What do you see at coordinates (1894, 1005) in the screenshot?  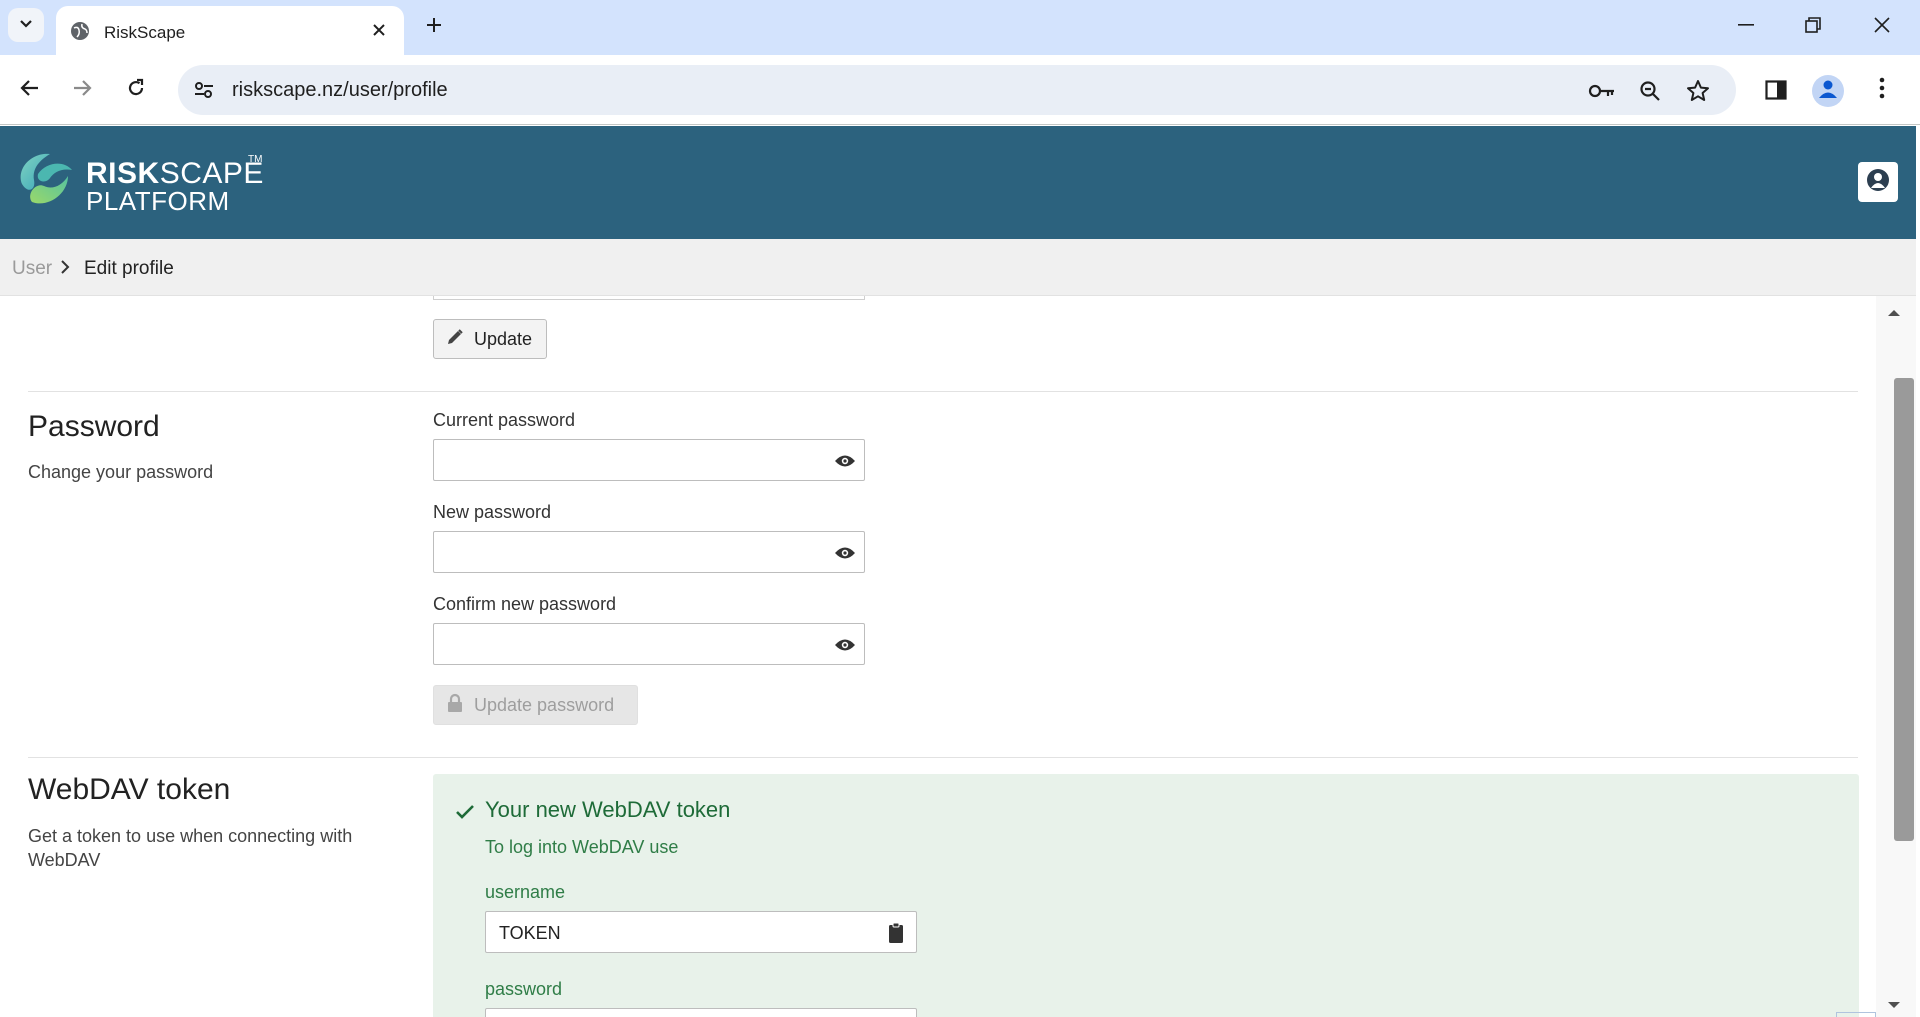 I see `scroll-down-arrow-icon` at bounding box center [1894, 1005].